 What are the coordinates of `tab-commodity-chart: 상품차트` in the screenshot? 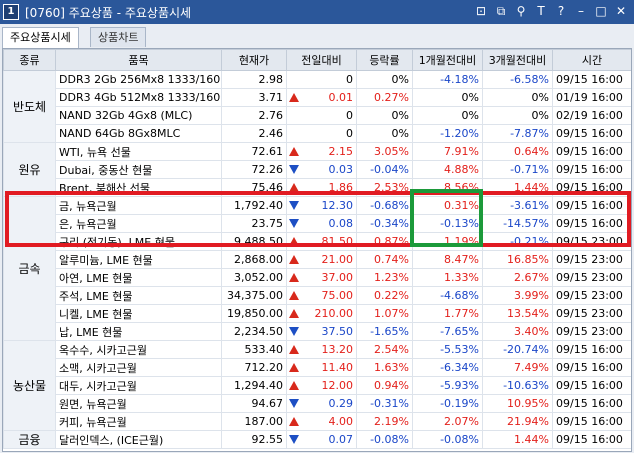 It's located at (118, 37).